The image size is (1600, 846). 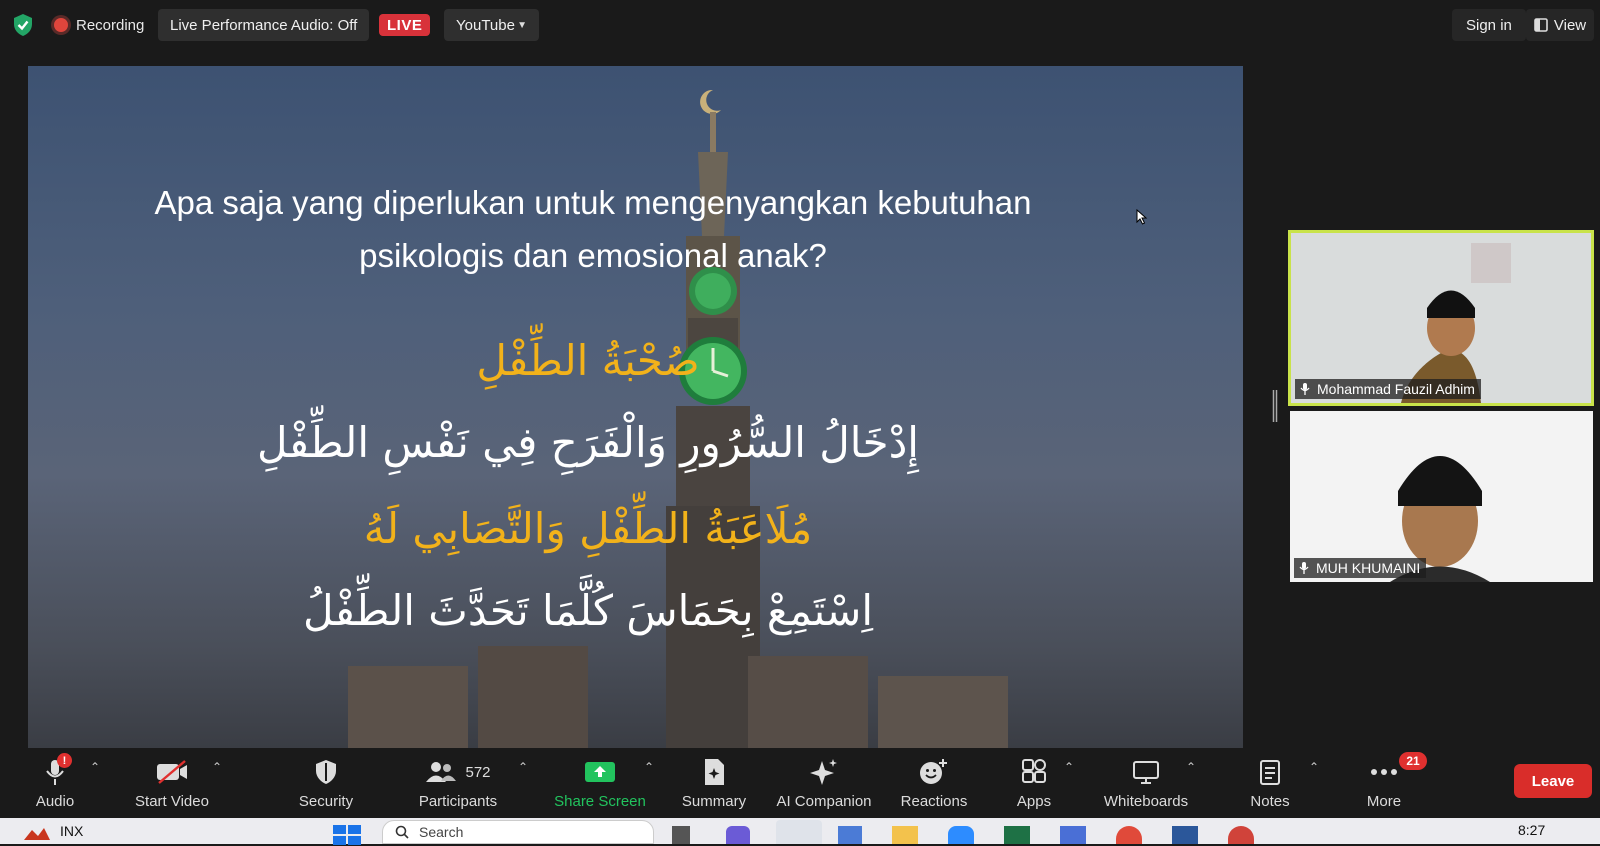 I want to click on chrome-profile-icon, so click(x=1241, y=835).